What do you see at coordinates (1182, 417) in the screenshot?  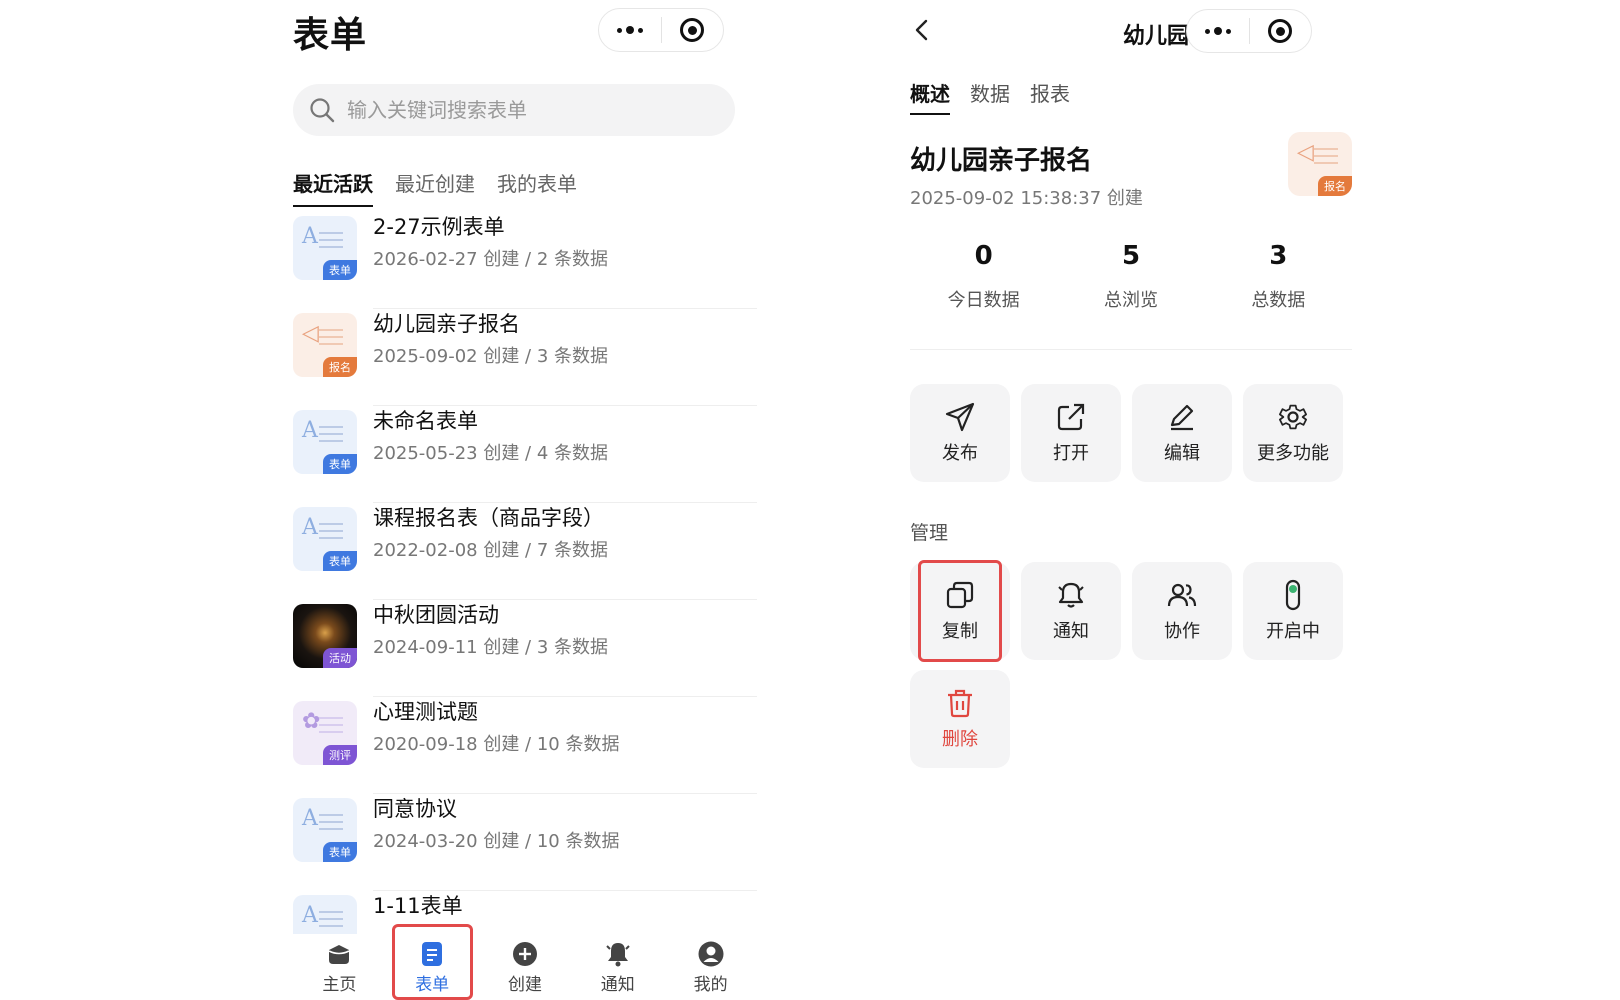 I see `pencil-icon` at bounding box center [1182, 417].